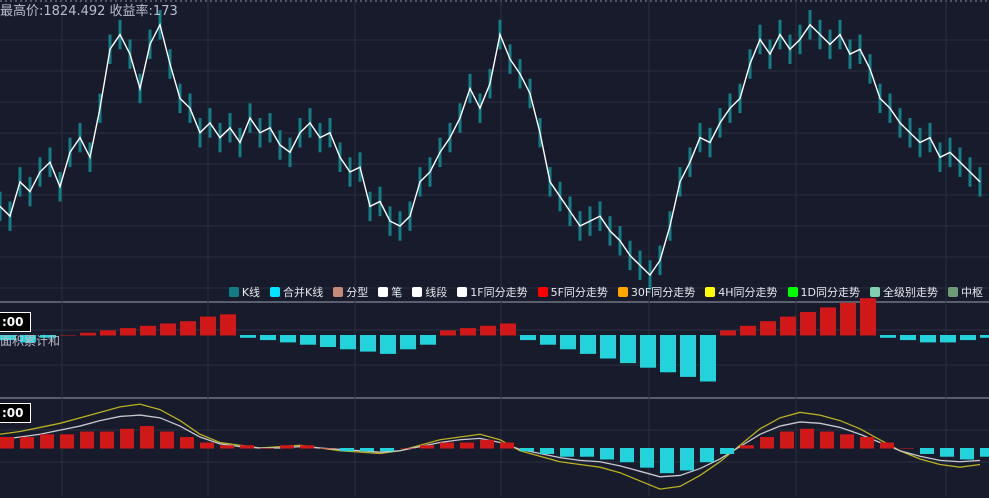  What do you see at coordinates (748, 292) in the screenshot?
I see `legend-label: 4H同分走势` at bounding box center [748, 292].